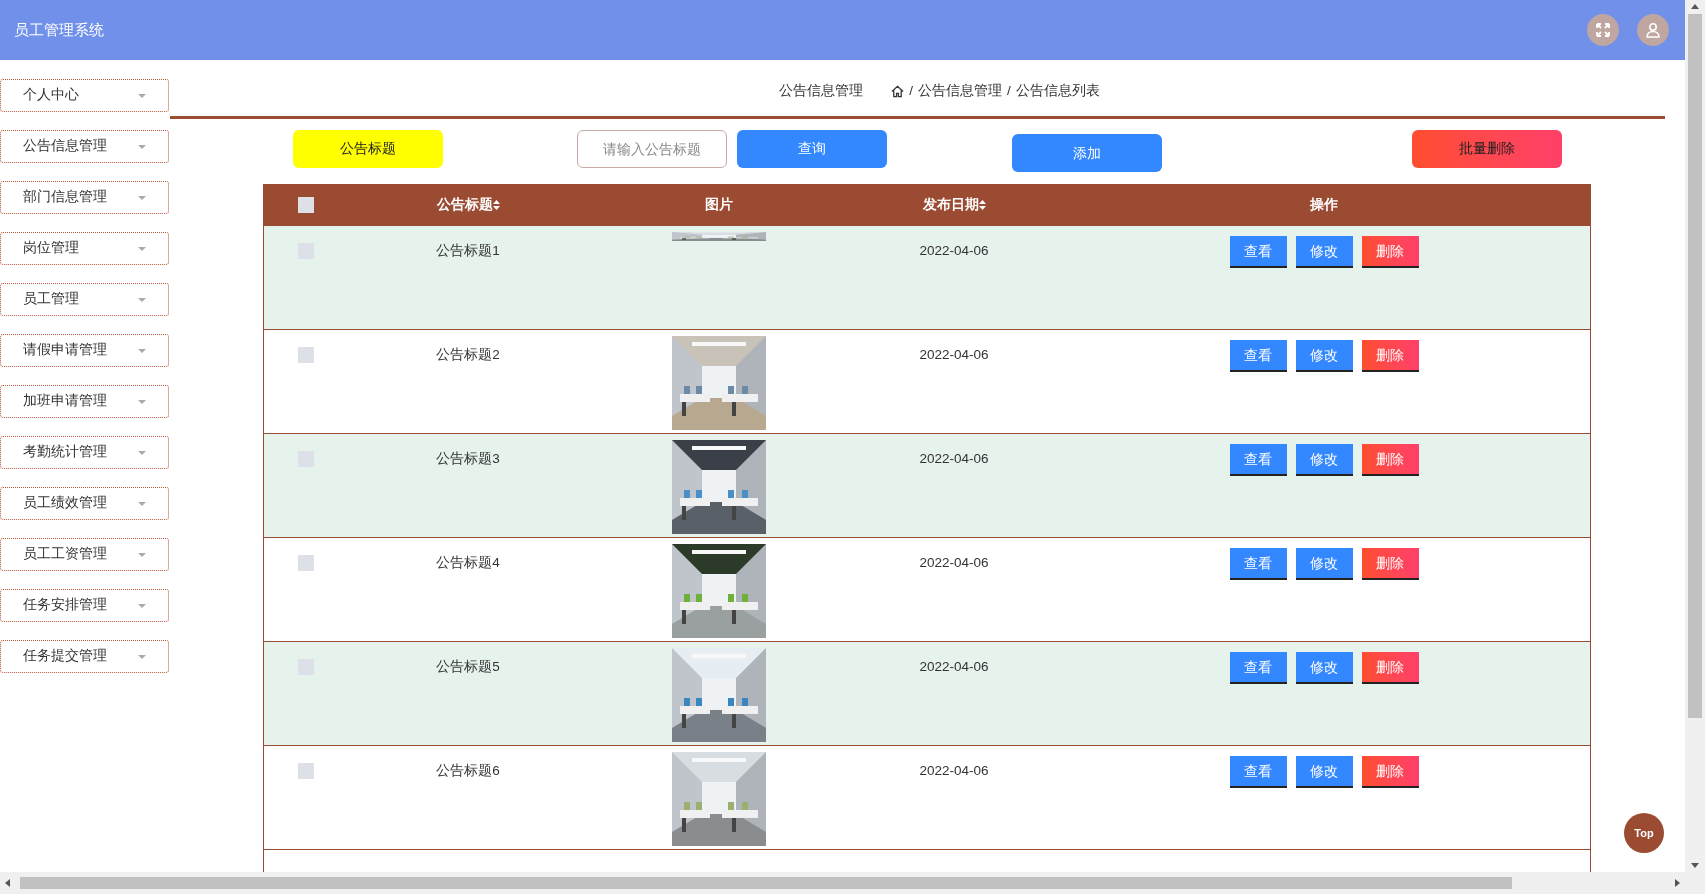 Image resolution: width=1705 pixels, height=894 pixels. I want to click on sidebar-menu-item: 岗位管理, so click(84, 248).